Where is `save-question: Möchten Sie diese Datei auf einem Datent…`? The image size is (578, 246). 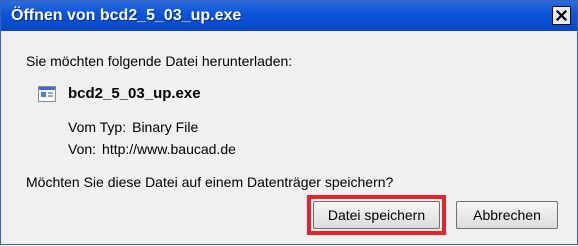 save-question: Möchten Sie diese Datei auf einem Datent… is located at coordinates (210, 182).